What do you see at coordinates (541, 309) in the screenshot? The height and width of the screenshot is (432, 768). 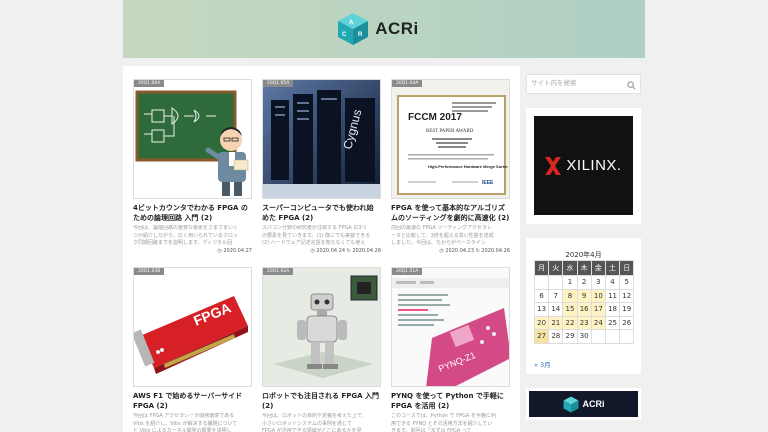 I see `calendar-day: 13` at bounding box center [541, 309].